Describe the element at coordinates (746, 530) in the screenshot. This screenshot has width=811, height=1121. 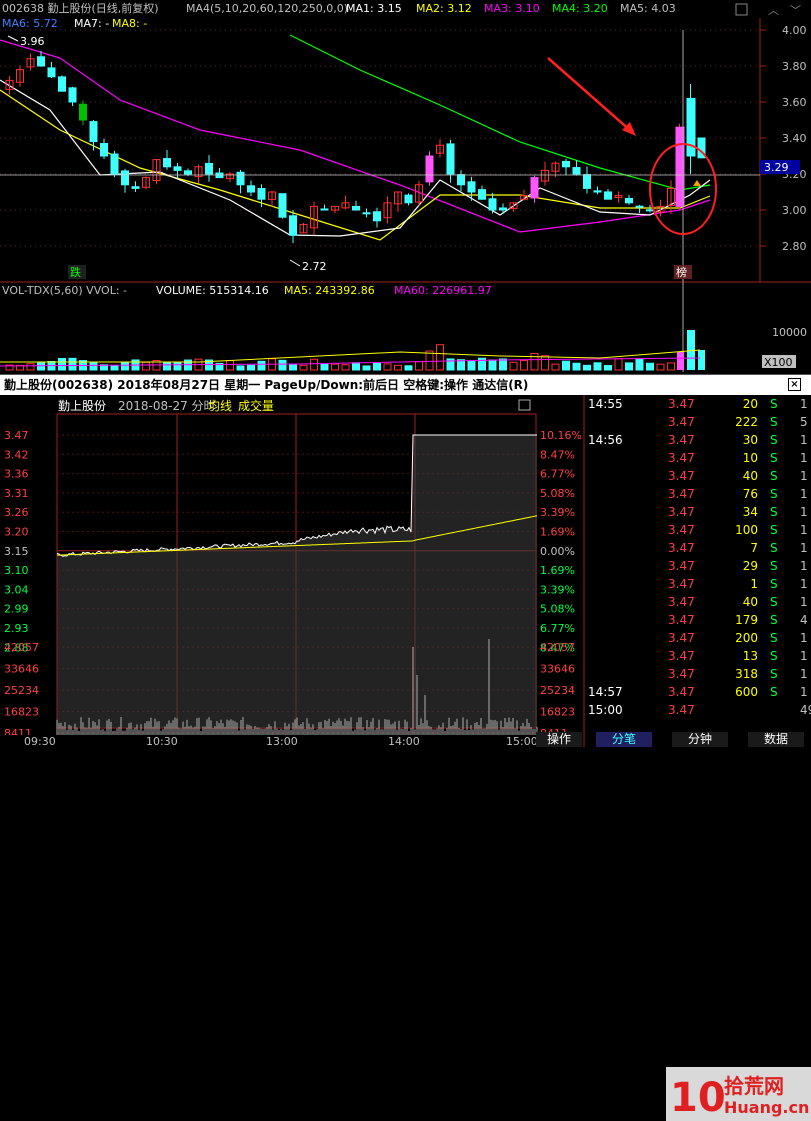
I see `tick-volume: 100` at that location.